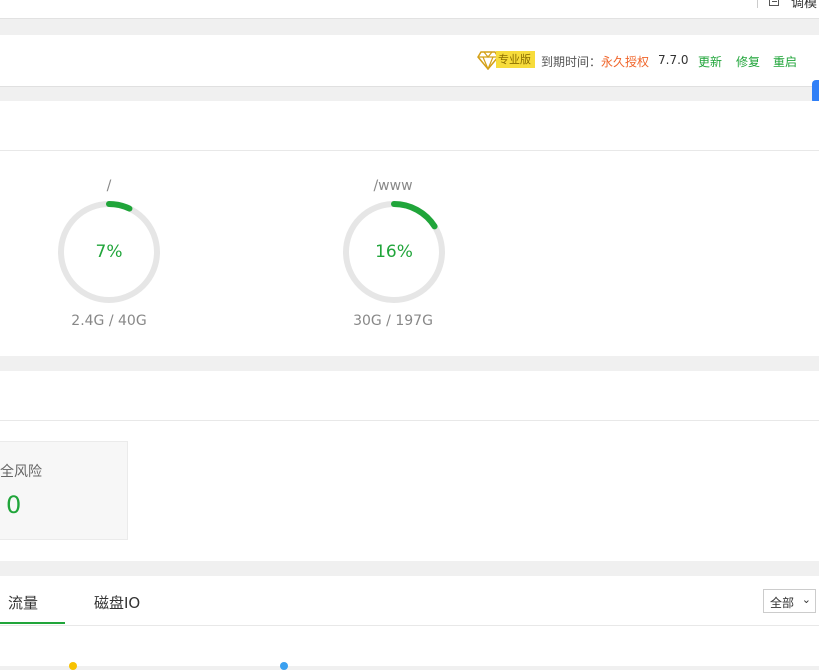  What do you see at coordinates (284, 666) in the screenshot?
I see `legend-dot-download` at bounding box center [284, 666].